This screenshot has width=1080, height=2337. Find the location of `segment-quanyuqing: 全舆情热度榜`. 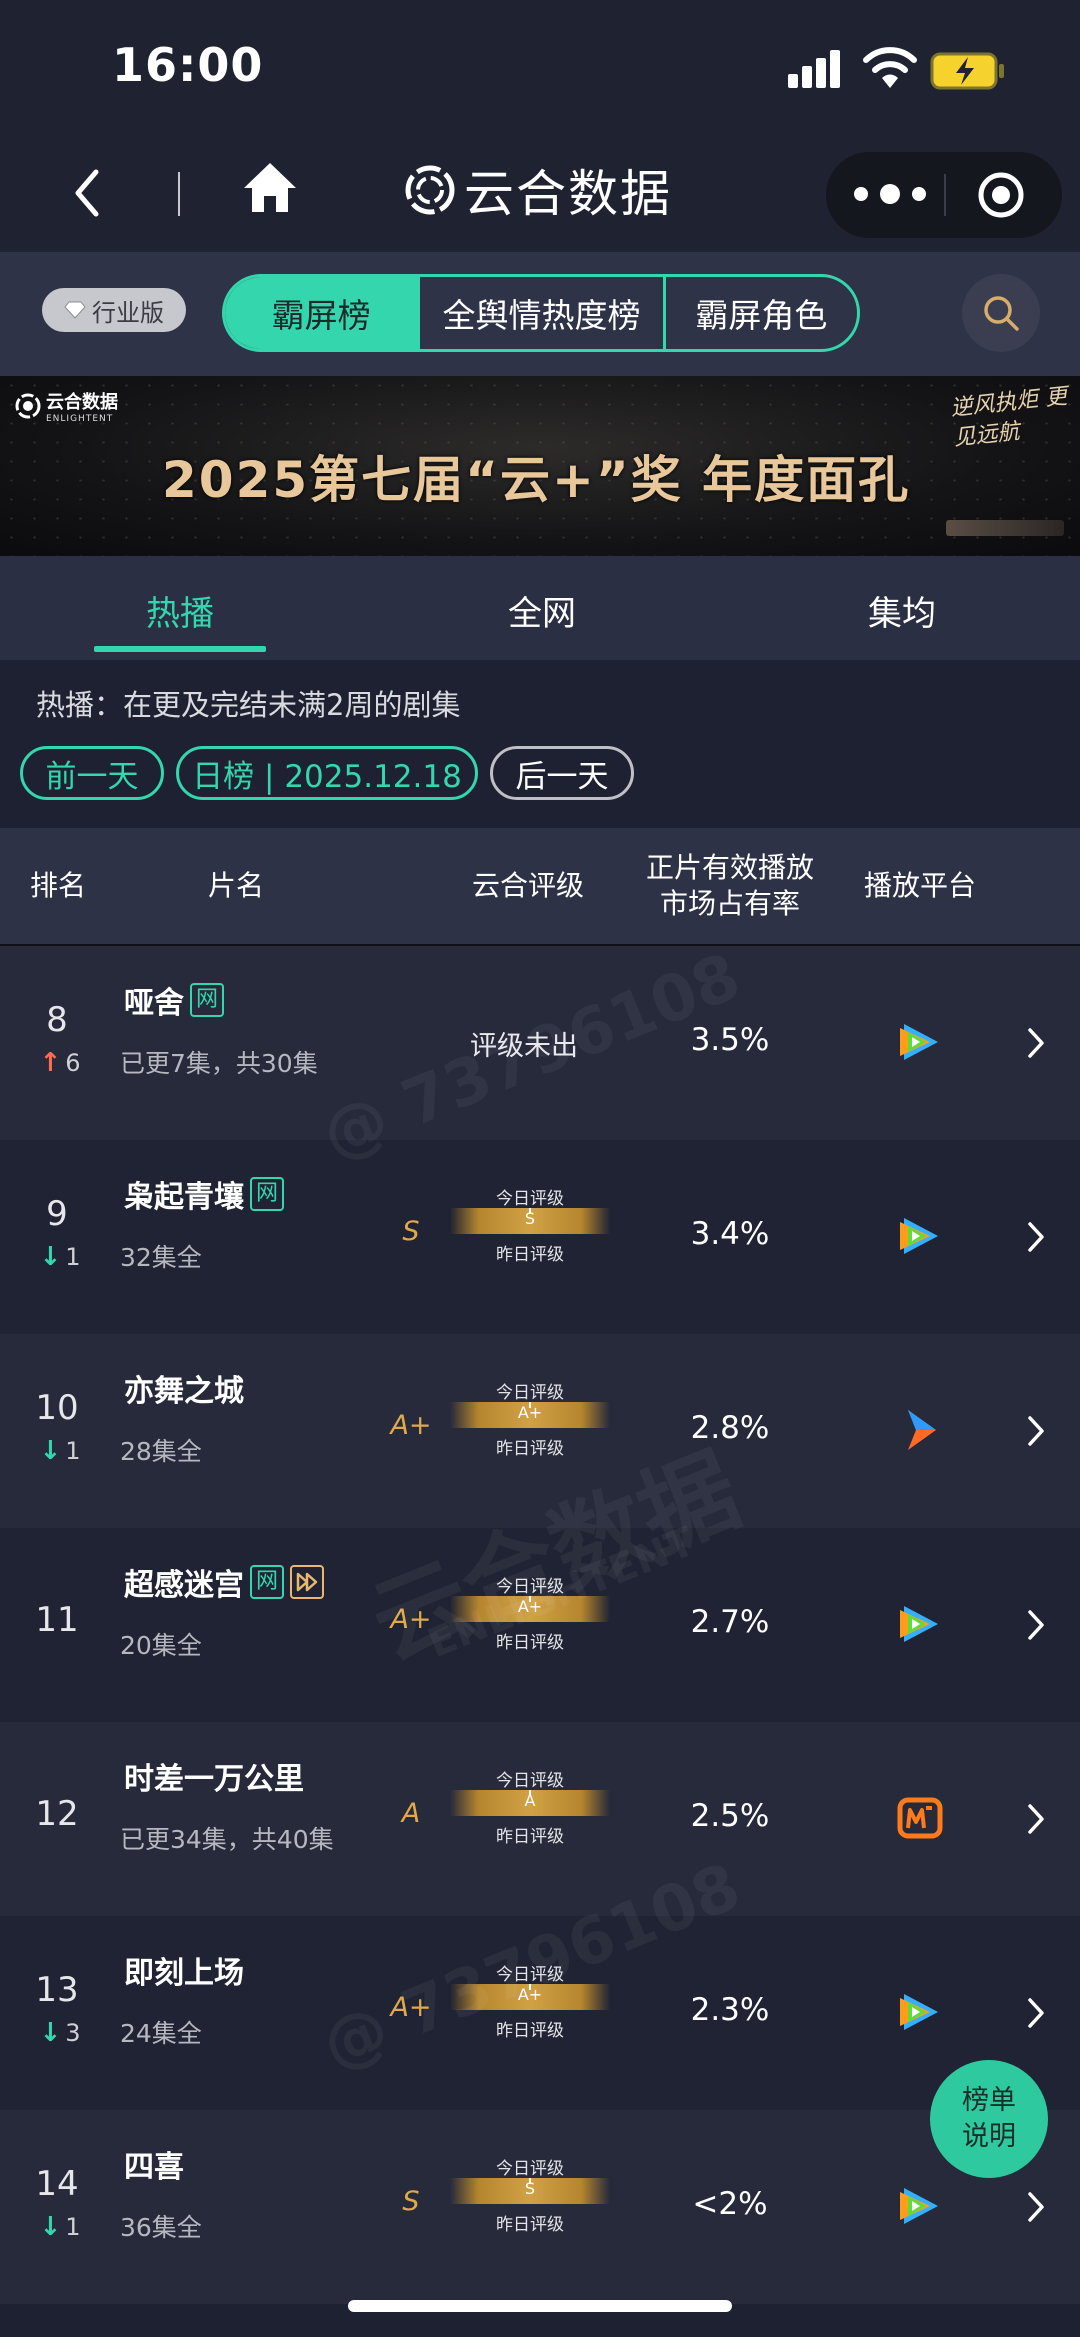

segment-quanyuqing: 全舆情热度榜 is located at coordinates (540, 313).